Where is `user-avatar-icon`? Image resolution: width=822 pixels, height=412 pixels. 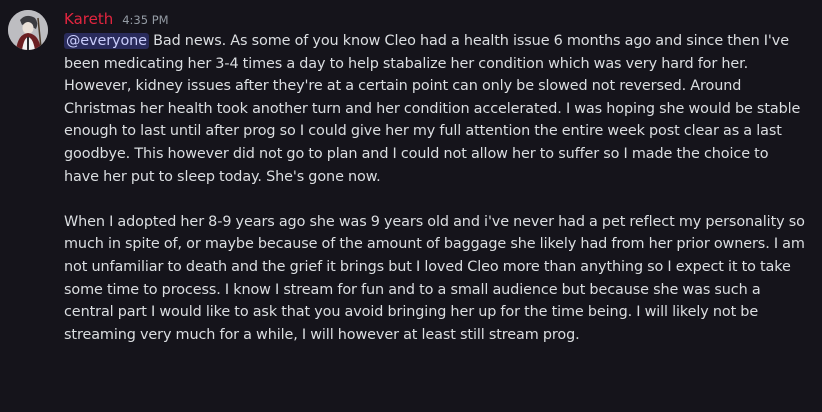 user-avatar-icon is located at coordinates (28, 30).